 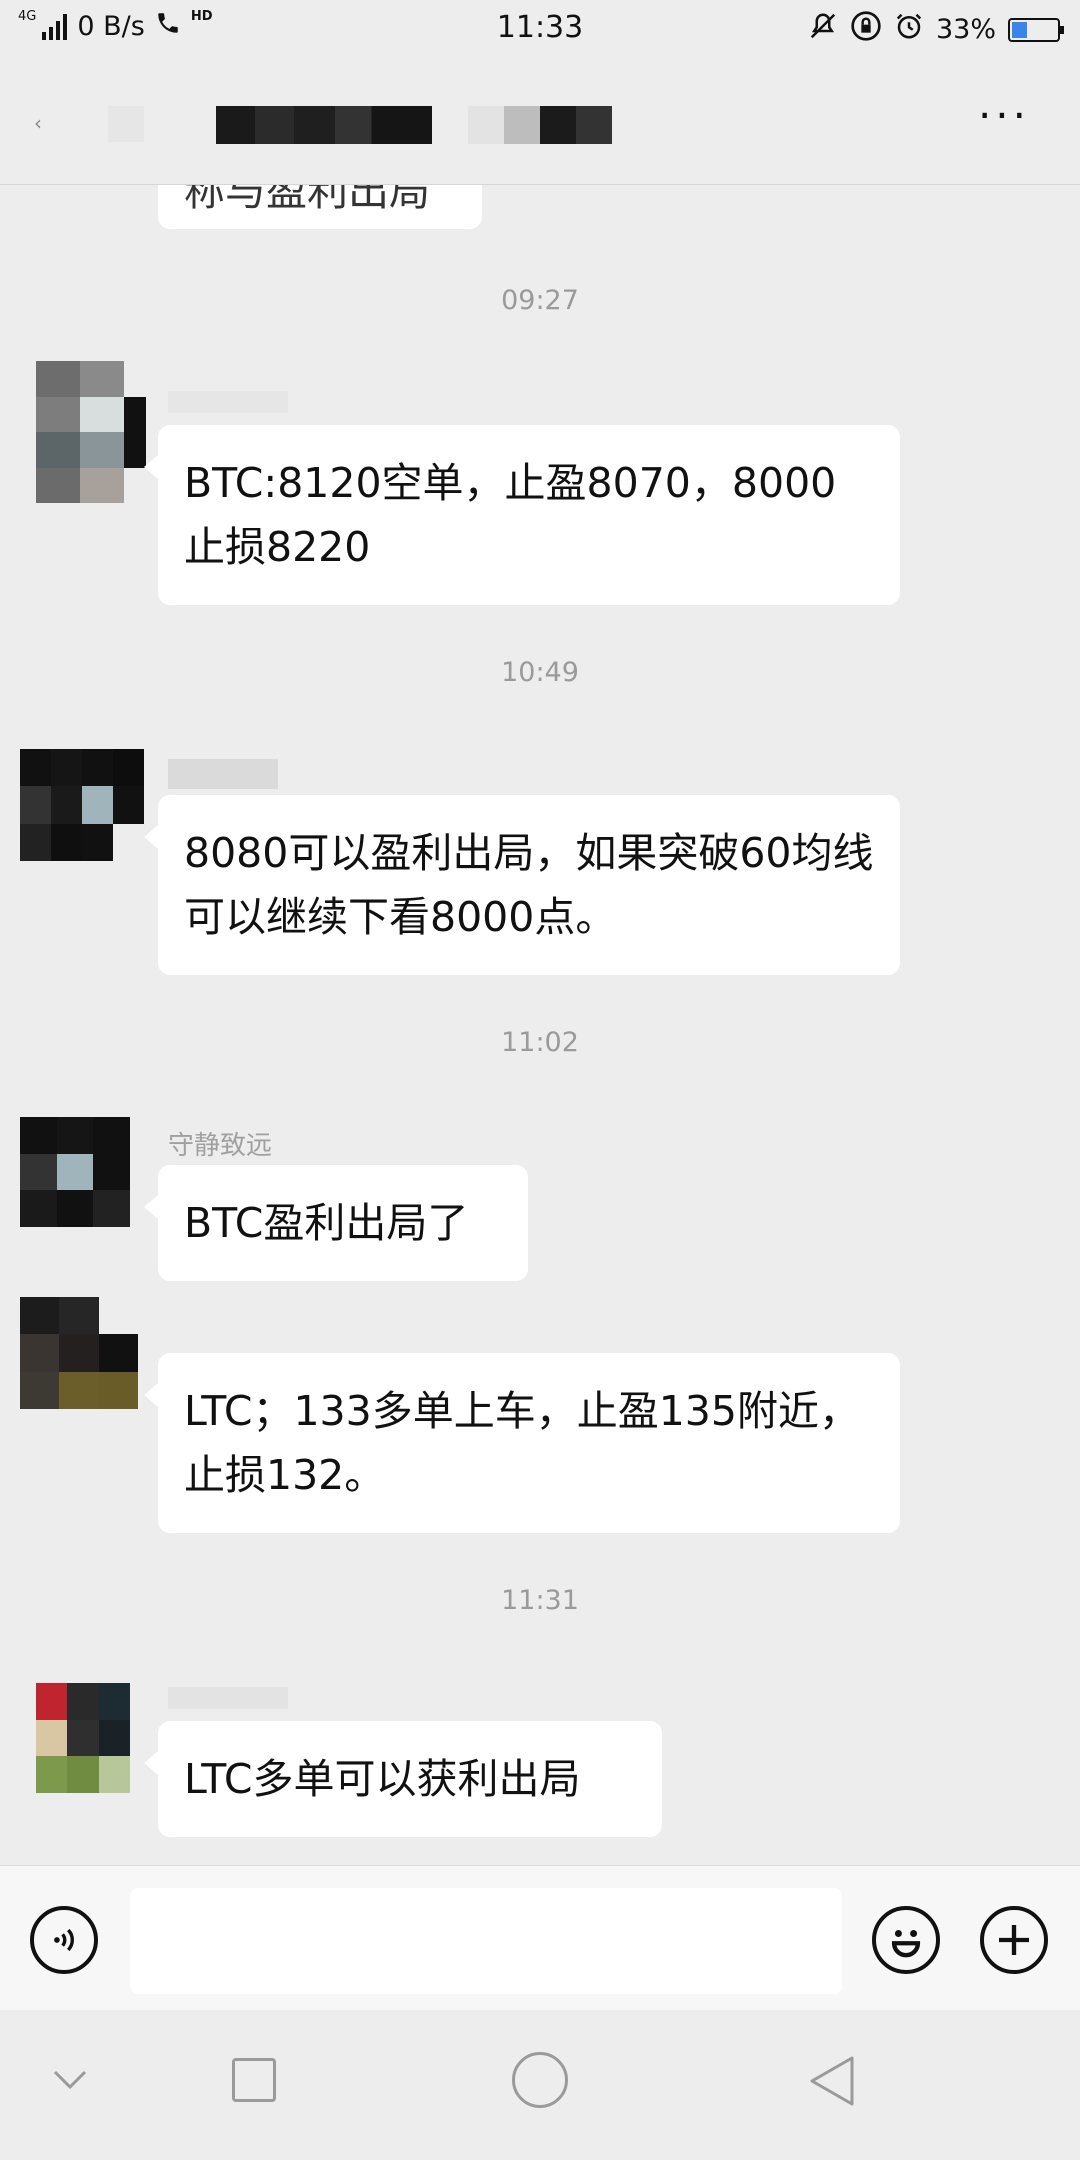 I want to click on status-bar: 4G 0 B/s HD 11:33 33%, so click(x=540, y=28).